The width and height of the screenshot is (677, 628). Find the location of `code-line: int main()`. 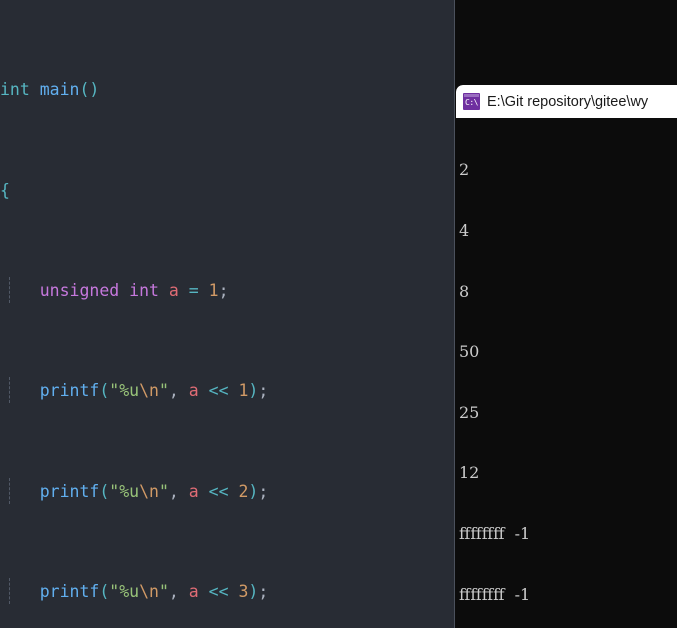

code-line: int main() is located at coordinates (227, 89).